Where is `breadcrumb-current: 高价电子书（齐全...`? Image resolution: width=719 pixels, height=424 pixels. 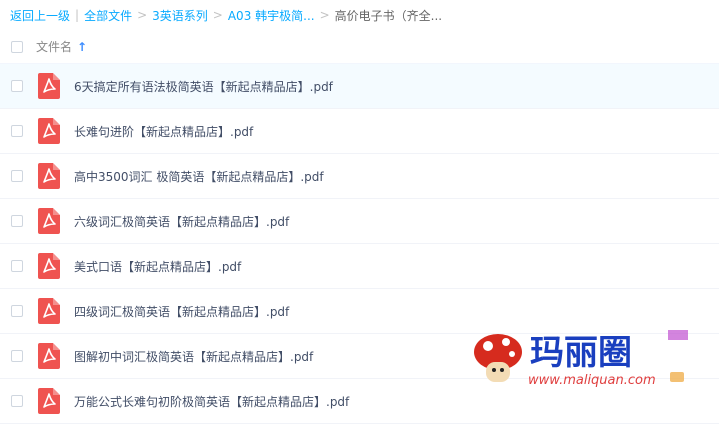
breadcrumb-current: 高价电子书（齐全... is located at coordinates (388, 15).